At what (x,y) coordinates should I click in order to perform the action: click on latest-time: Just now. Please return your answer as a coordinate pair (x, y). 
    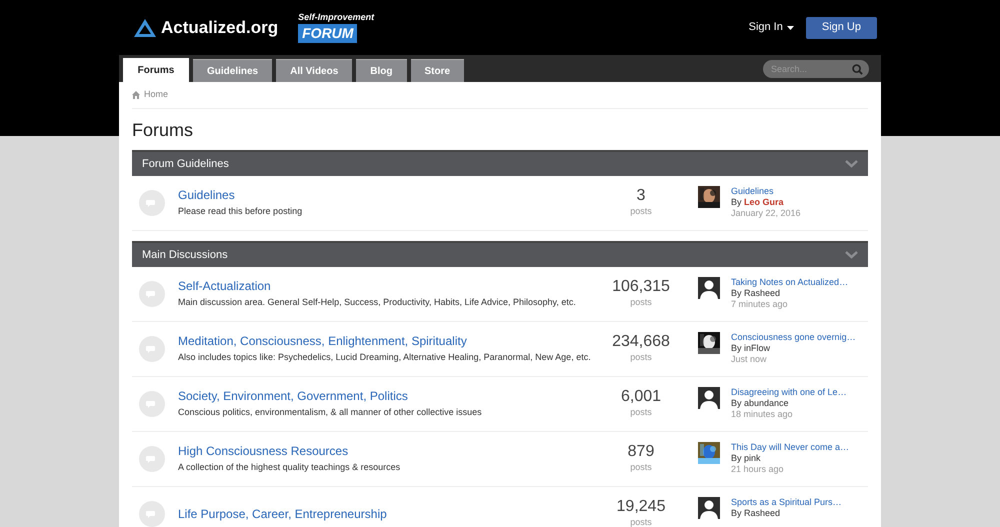
    Looking at the image, I should click on (749, 359).